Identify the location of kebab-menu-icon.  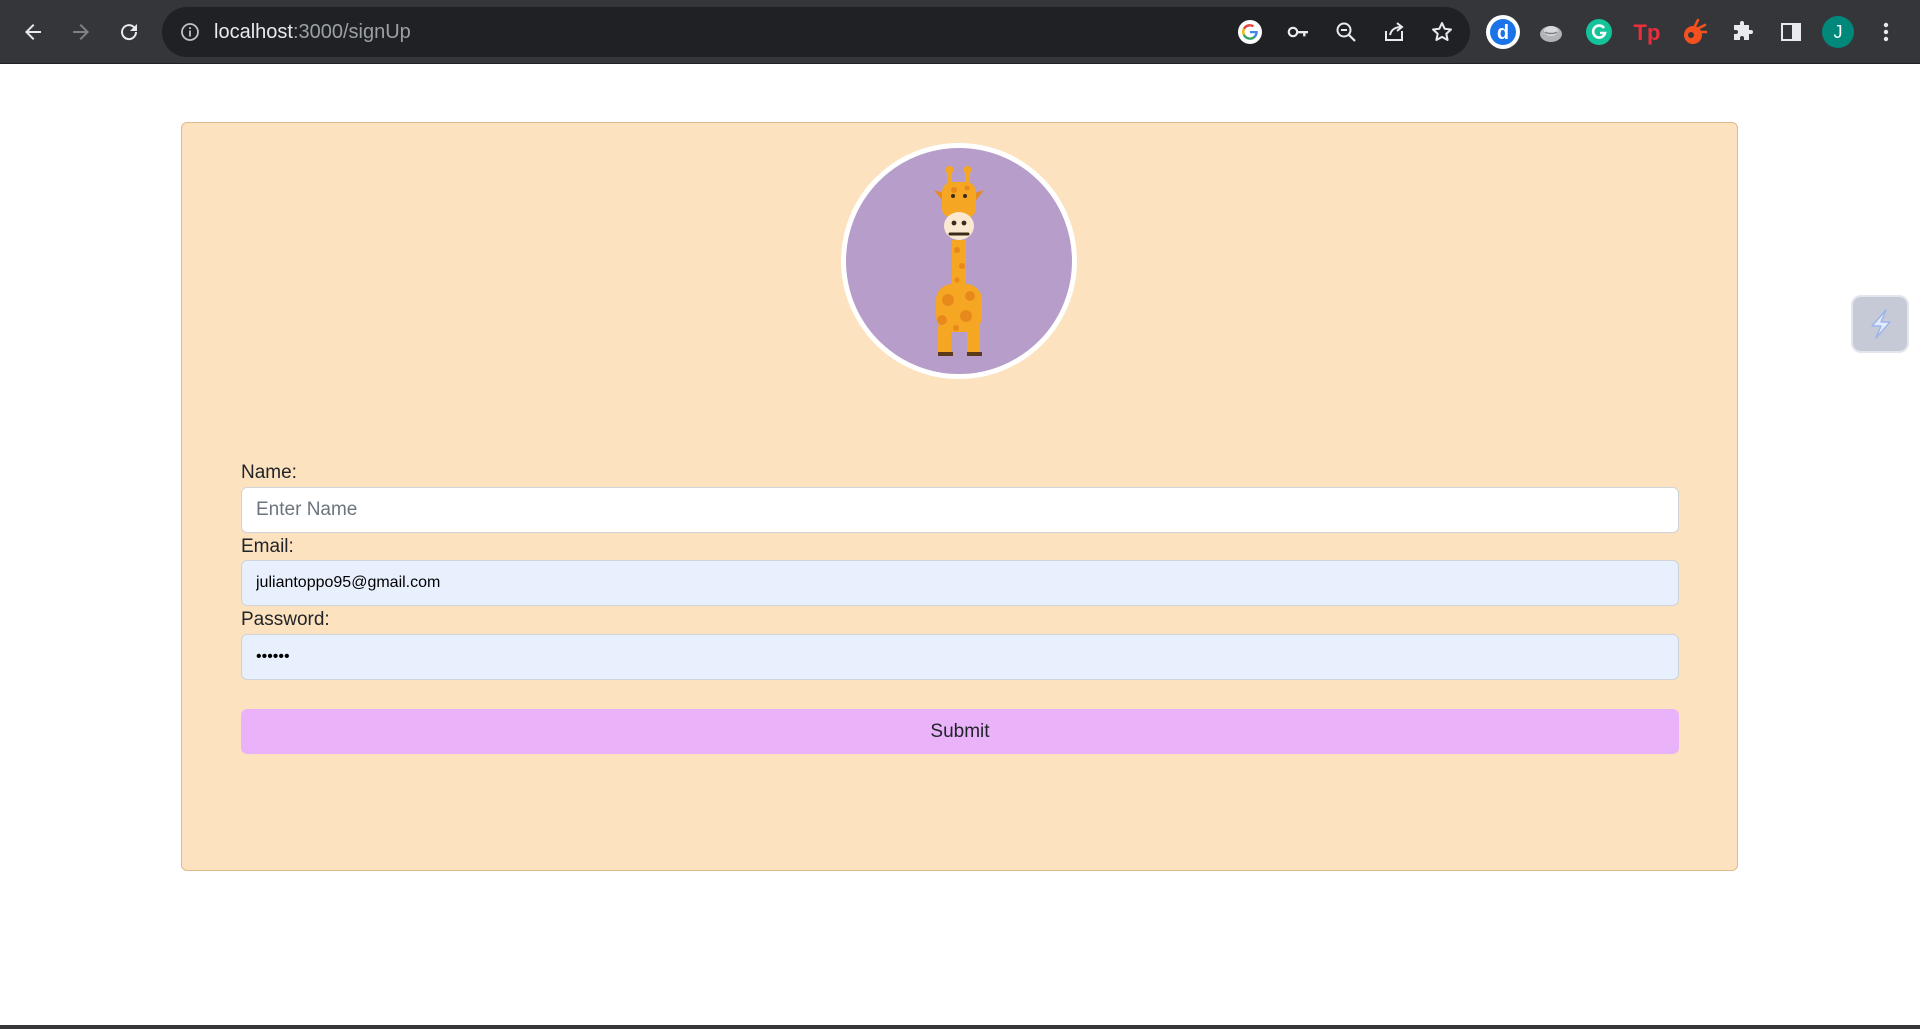
(1886, 32).